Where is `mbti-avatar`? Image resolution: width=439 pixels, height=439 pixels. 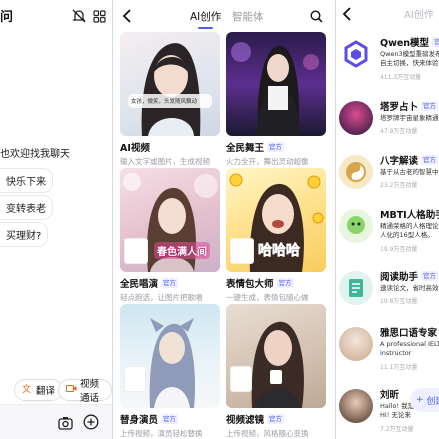
mbti-avatar is located at coordinates (356, 226).